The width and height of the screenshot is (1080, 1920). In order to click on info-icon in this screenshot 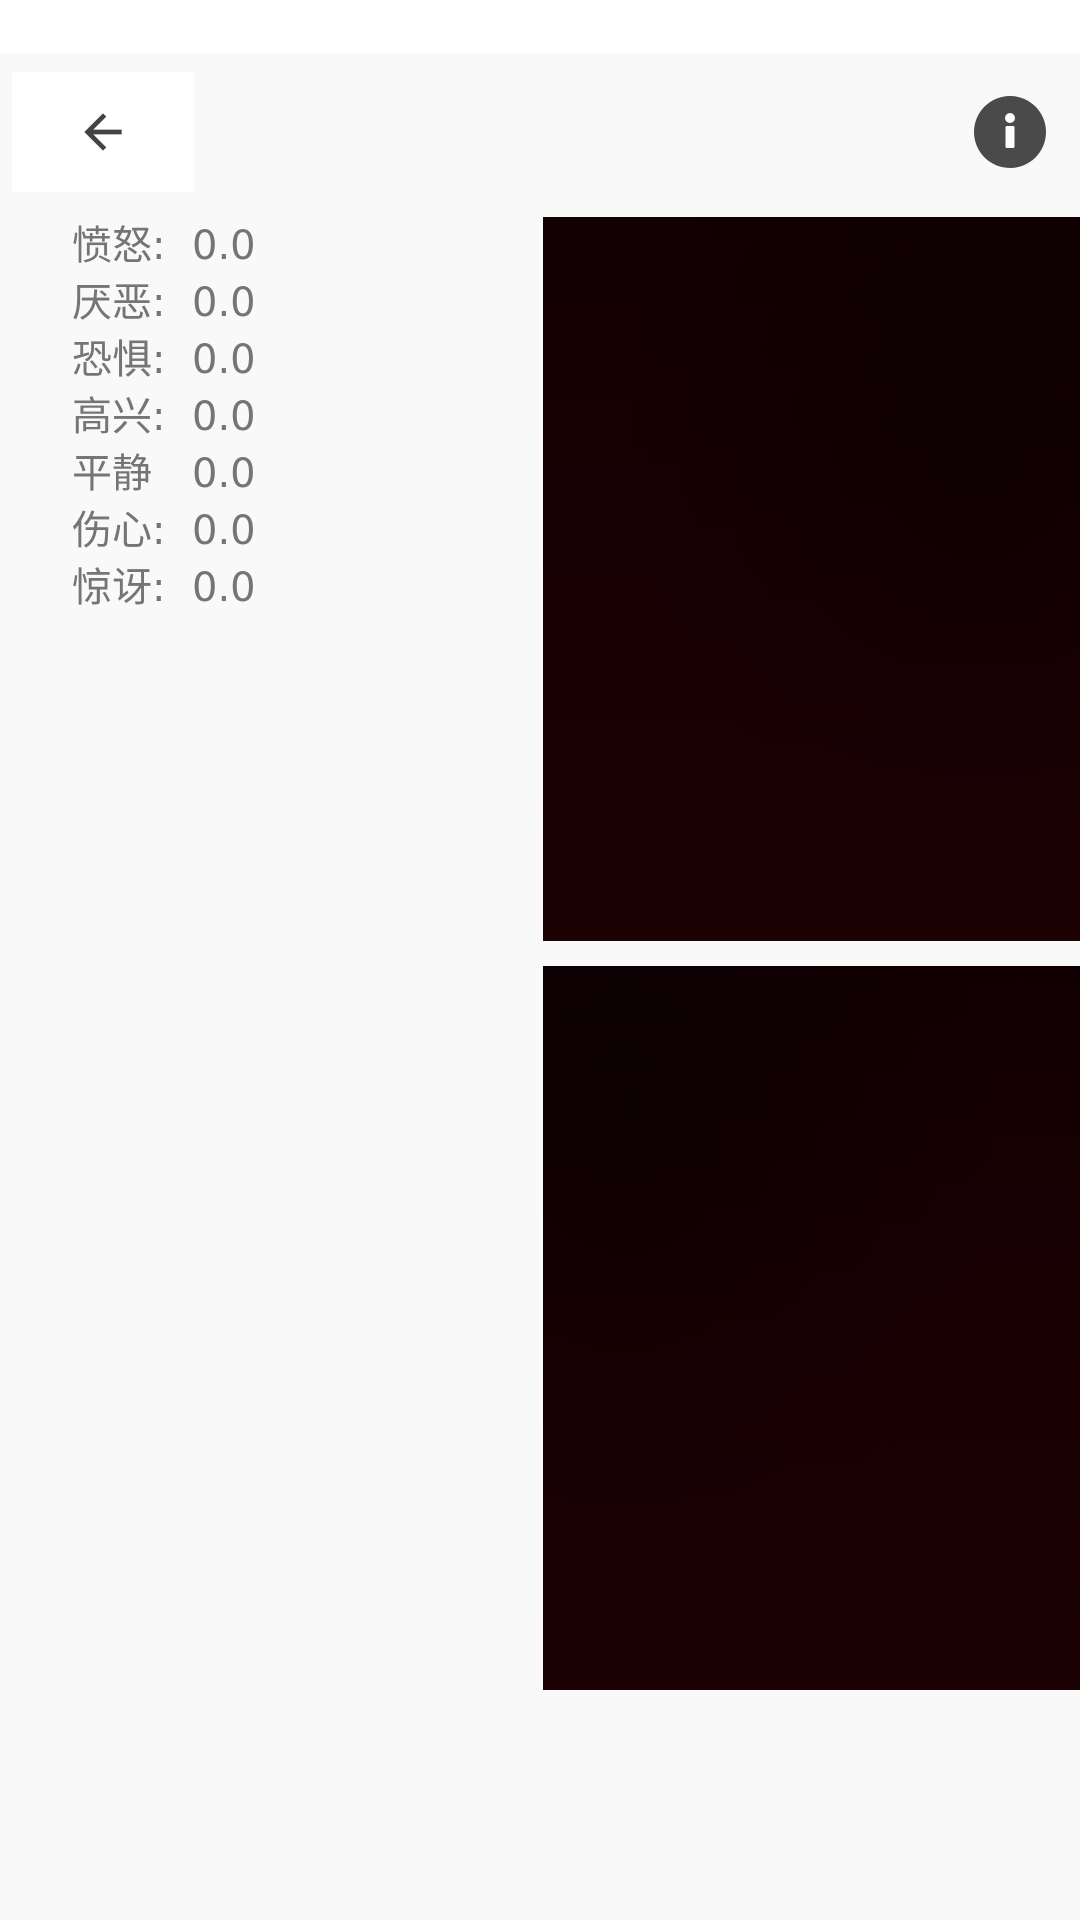, I will do `click(1010, 130)`.